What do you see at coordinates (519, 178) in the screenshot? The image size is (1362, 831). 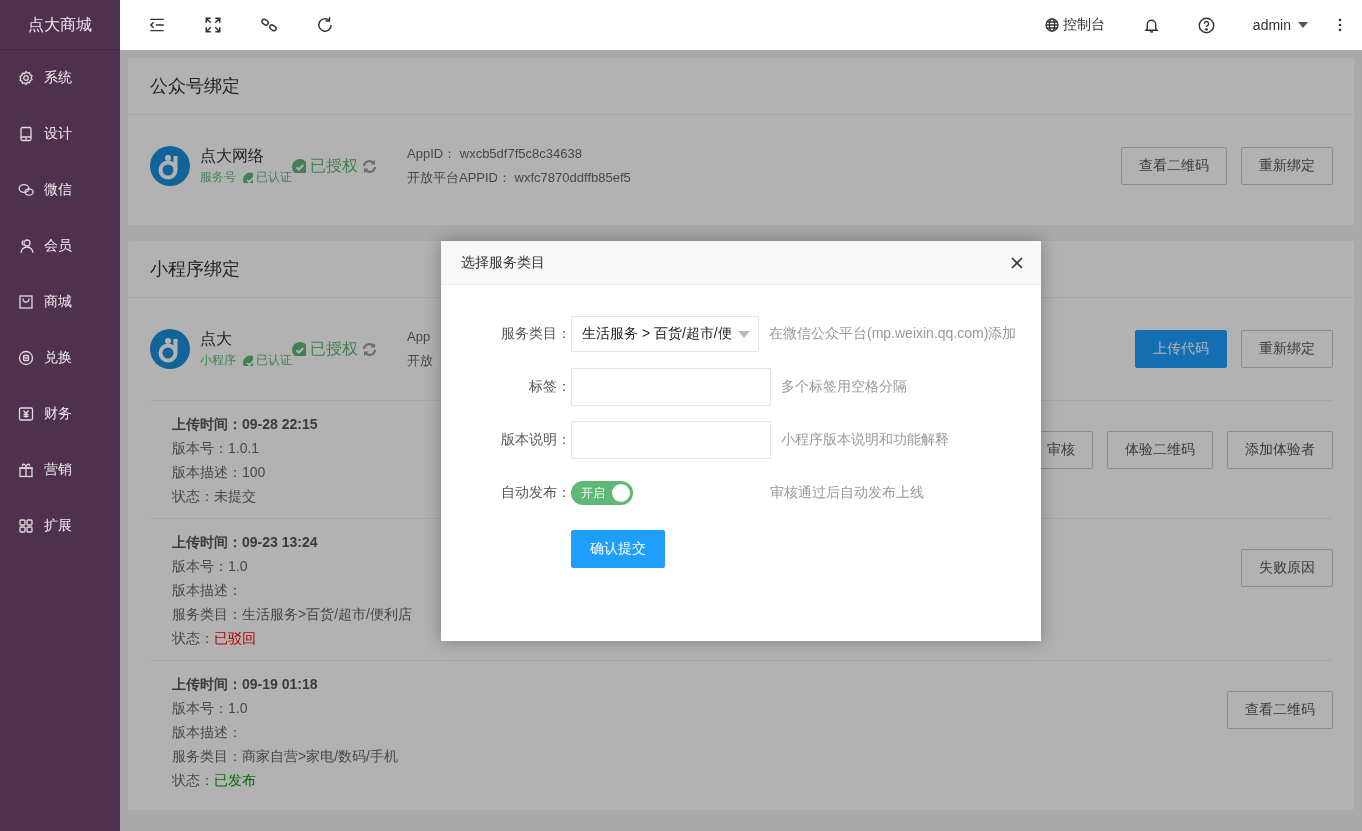 I see `info-text: 开放平台APPID： wxfc7870ddffb85ef5` at bounding box center [519, 178].